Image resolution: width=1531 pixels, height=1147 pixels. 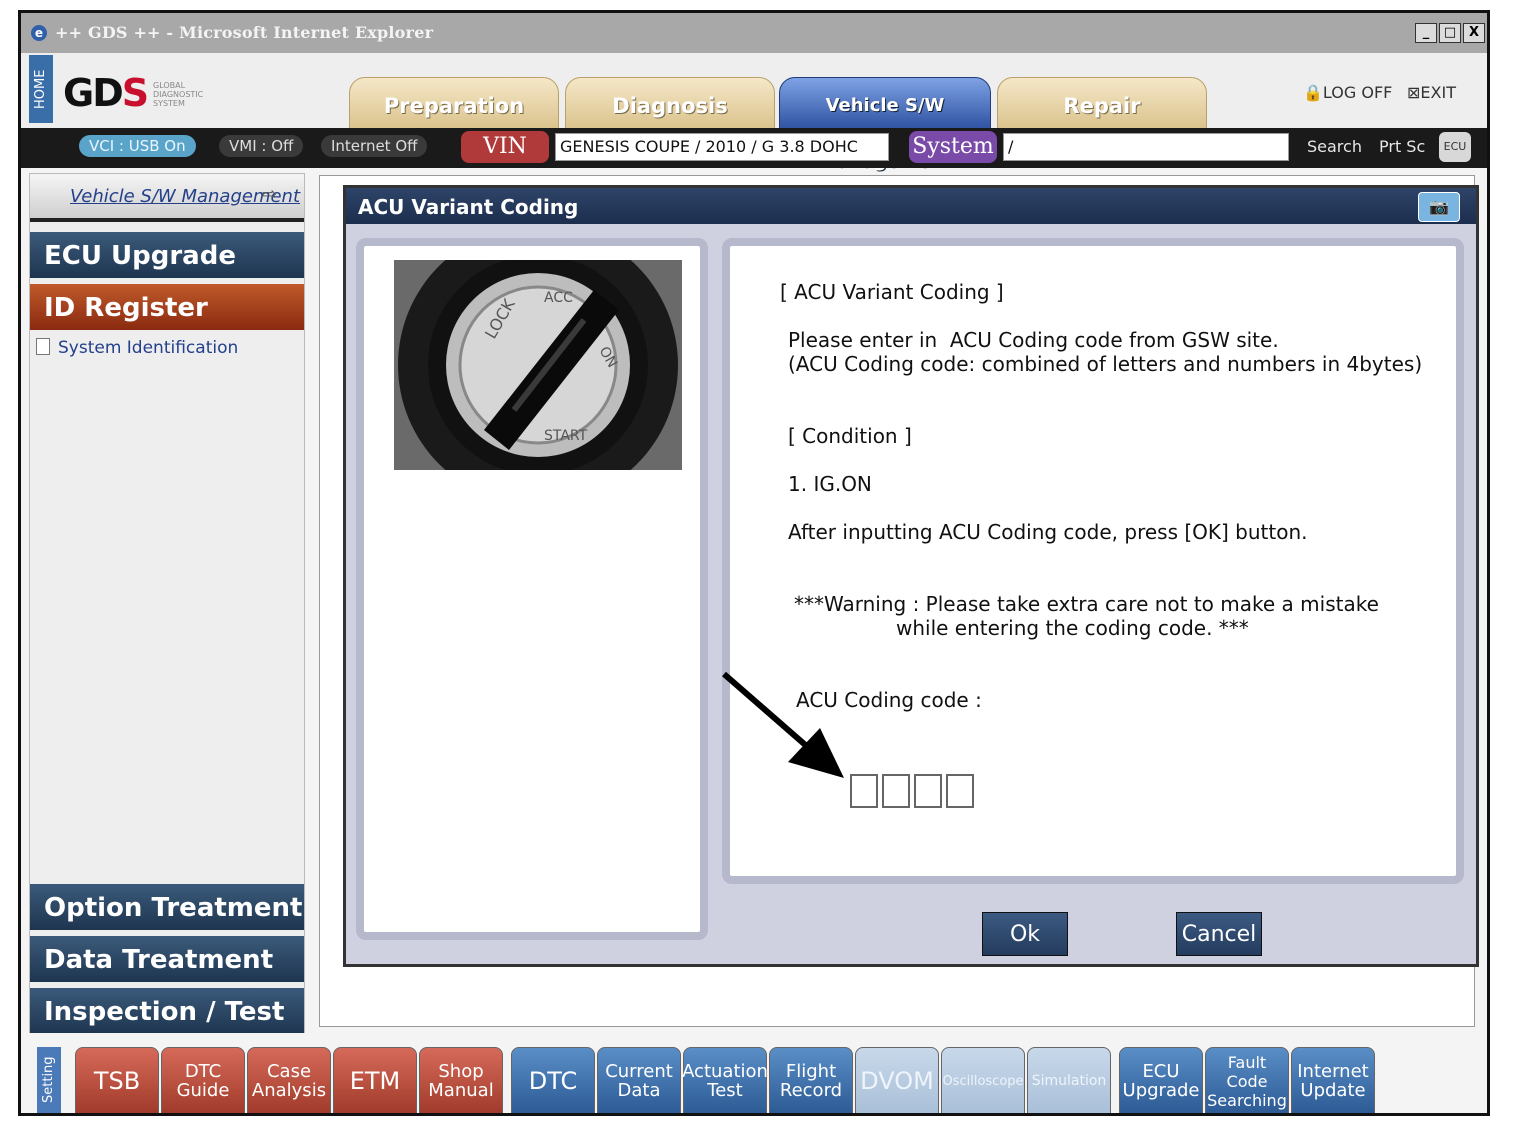 I want to click on sidebar-item-id-register: ID Register, so click(x=167, y=307).